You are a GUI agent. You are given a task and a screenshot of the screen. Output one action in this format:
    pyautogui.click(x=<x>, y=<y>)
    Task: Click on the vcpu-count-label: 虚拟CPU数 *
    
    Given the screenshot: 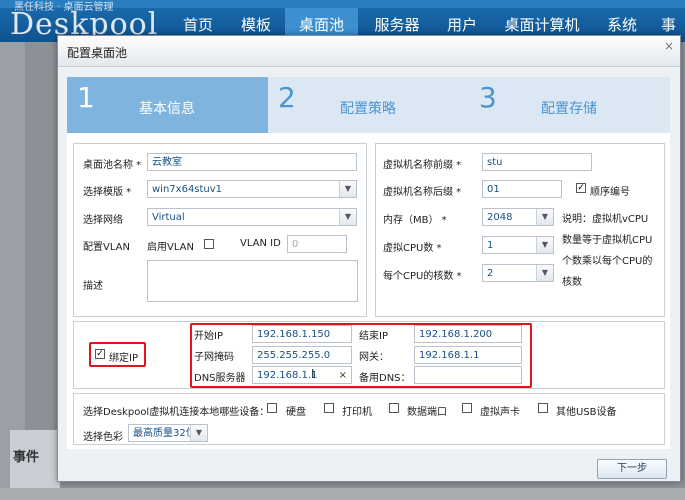 What is the action you would take?
    pyautogui.click(x=412, y=248)
    